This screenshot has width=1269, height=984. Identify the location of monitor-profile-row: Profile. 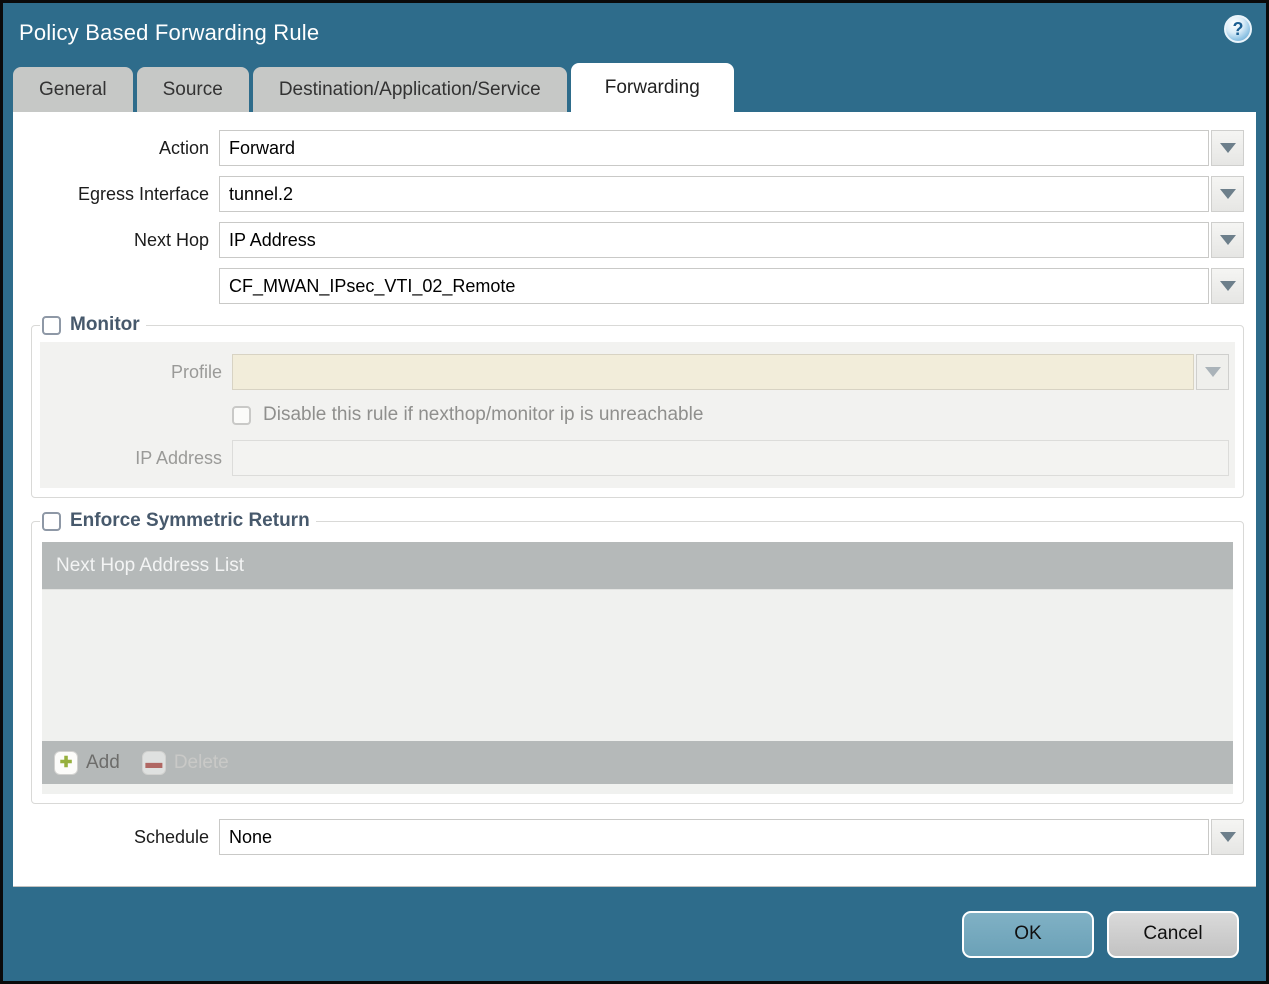
(634, 372).